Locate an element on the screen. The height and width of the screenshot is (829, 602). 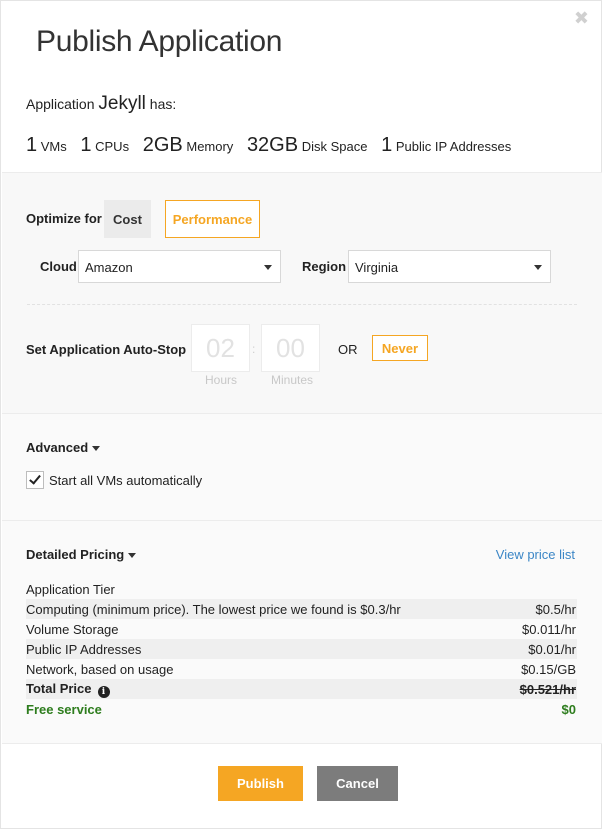
application-summary: Application Jekyll has: is located at coordinates (101, 104).